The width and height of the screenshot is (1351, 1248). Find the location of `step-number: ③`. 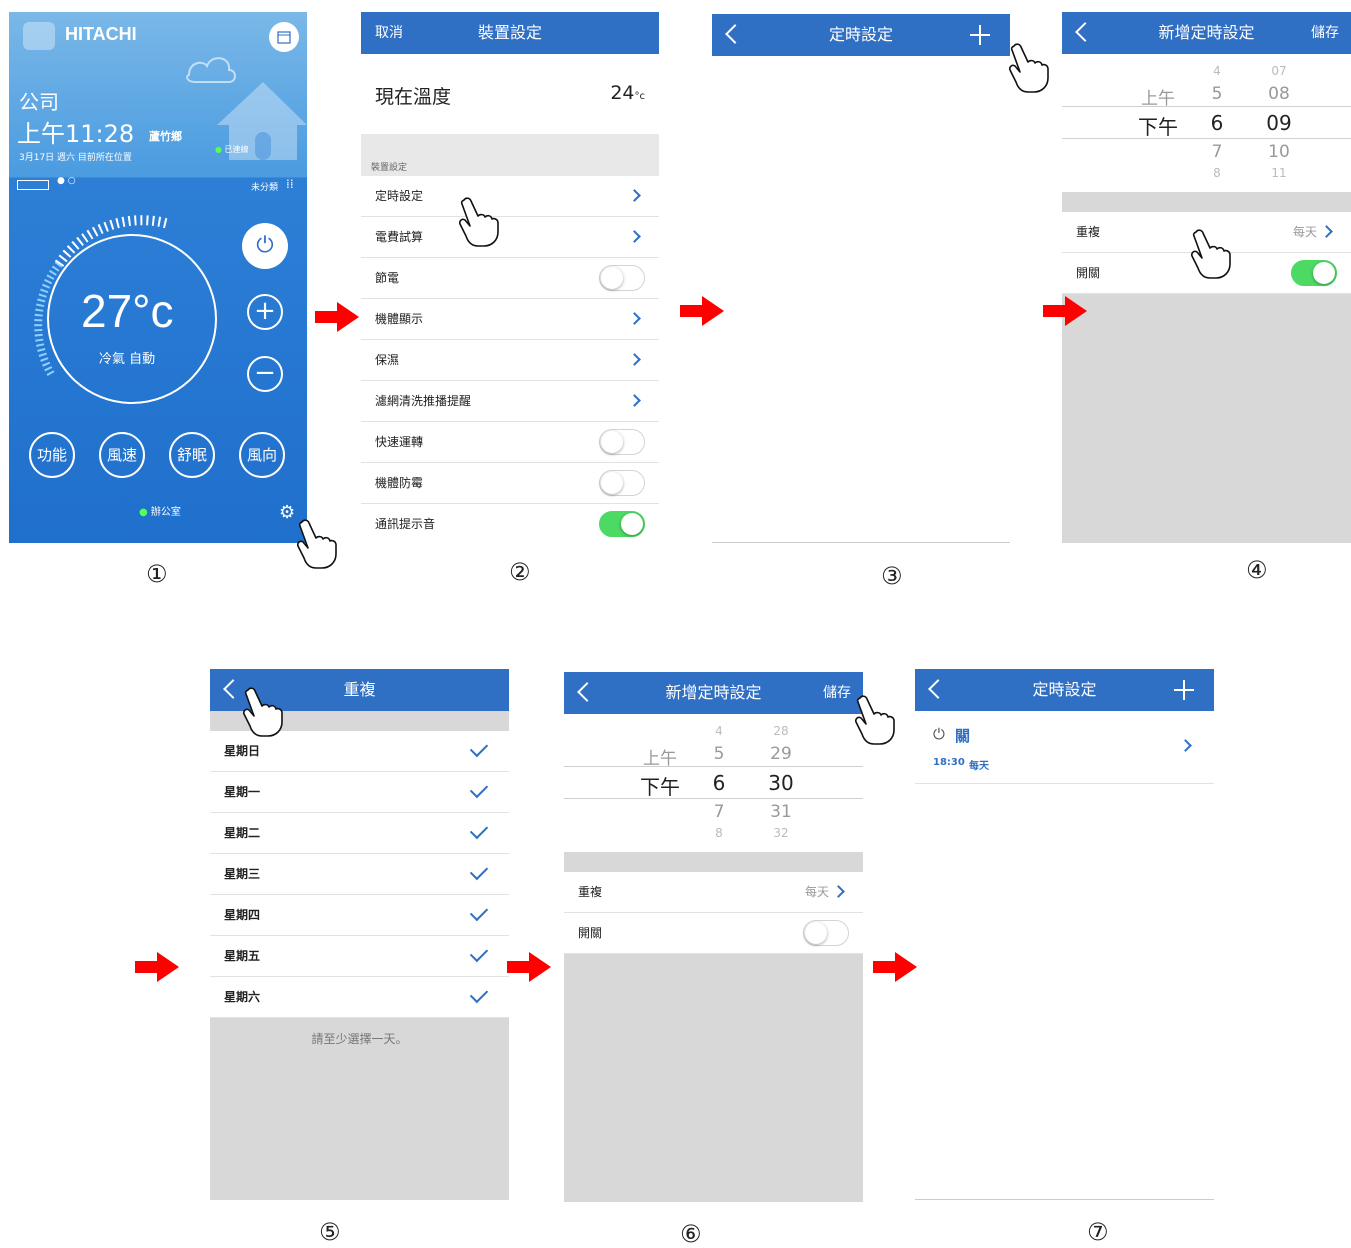

step-number: ③ is located at coordinates (892, 576).